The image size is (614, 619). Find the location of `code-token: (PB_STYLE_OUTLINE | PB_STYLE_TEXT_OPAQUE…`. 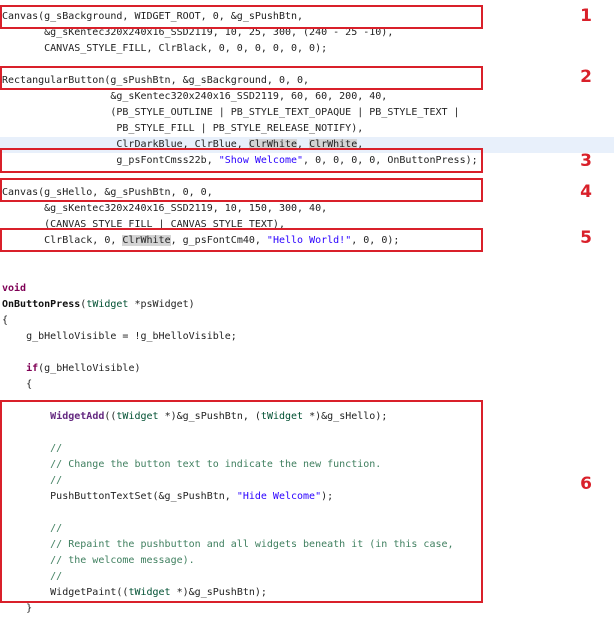

code-token: (PB_STYLE_OUTLINE | PB_STYLE_TEXT_OPAQUE… is located at coordinates (231, 112).